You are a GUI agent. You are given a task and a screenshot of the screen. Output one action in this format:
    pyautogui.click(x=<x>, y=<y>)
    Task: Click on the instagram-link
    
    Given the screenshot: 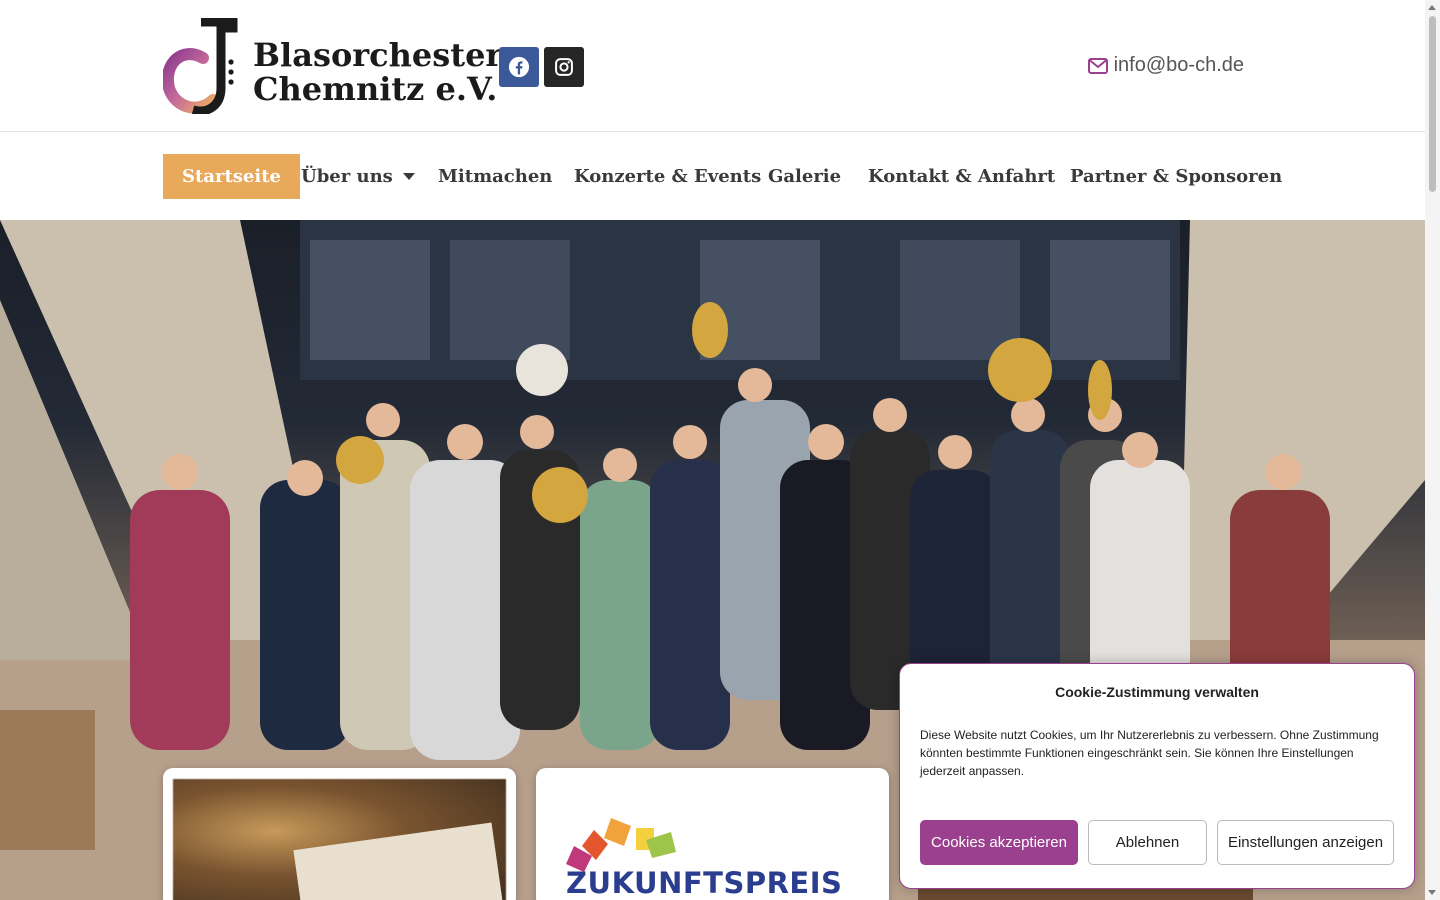 What is the action you would take?
    pyautogui.click(x=564, y=67)
    